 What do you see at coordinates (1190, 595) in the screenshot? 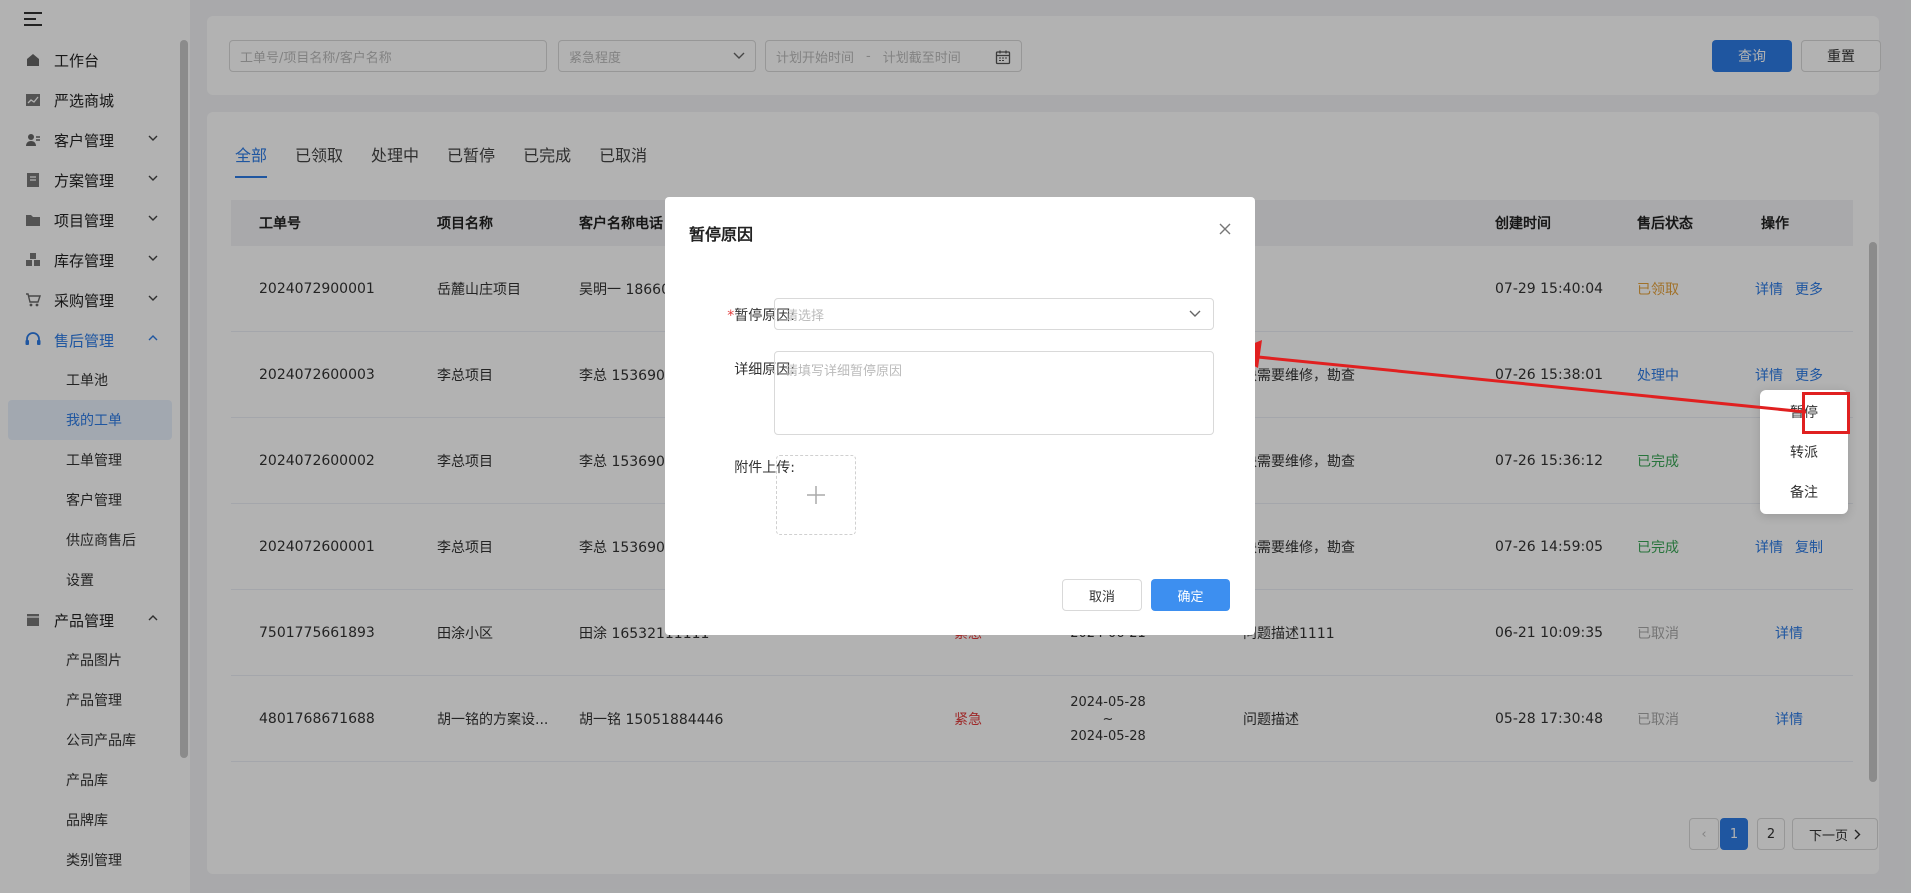
I see `confirm-button: 确定` at bounding box center [1190, 595].